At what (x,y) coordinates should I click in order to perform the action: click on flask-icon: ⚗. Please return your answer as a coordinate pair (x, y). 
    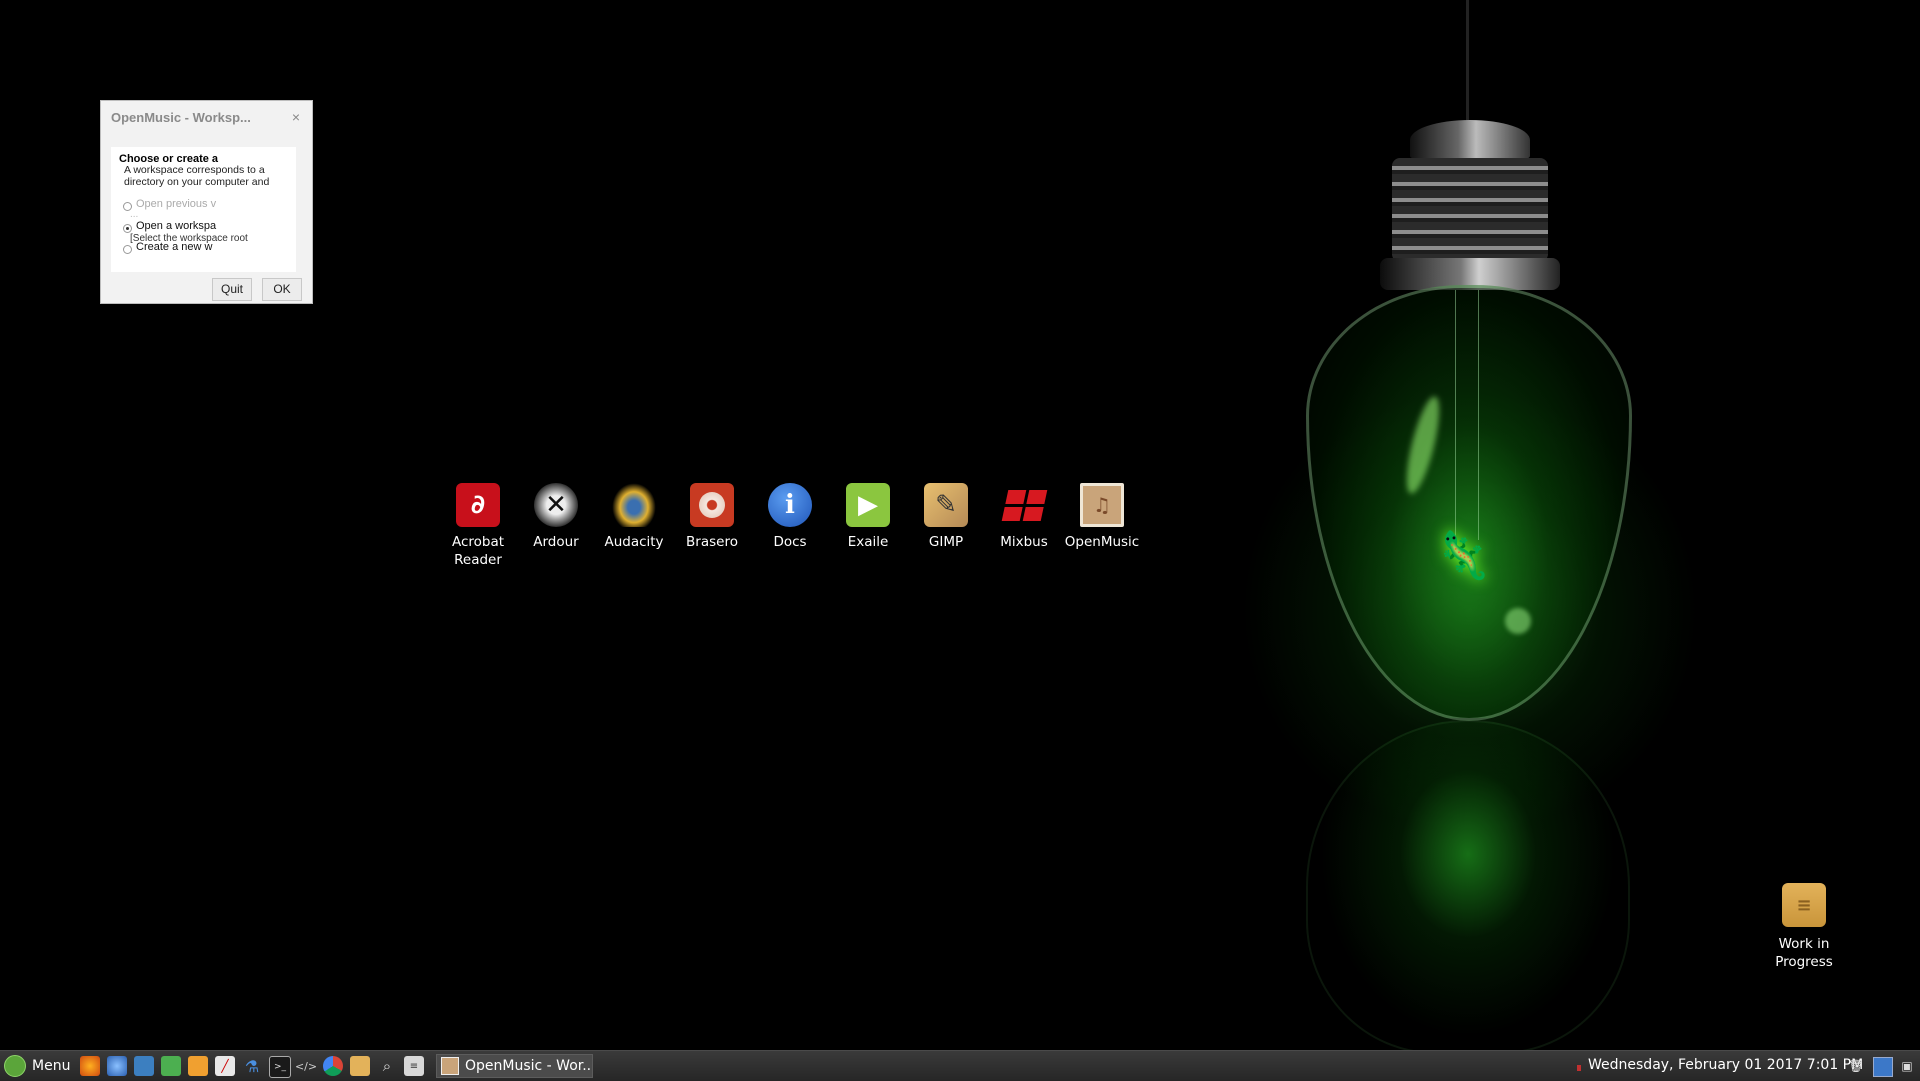
    Looking at the image, I should click on (252, 1066).